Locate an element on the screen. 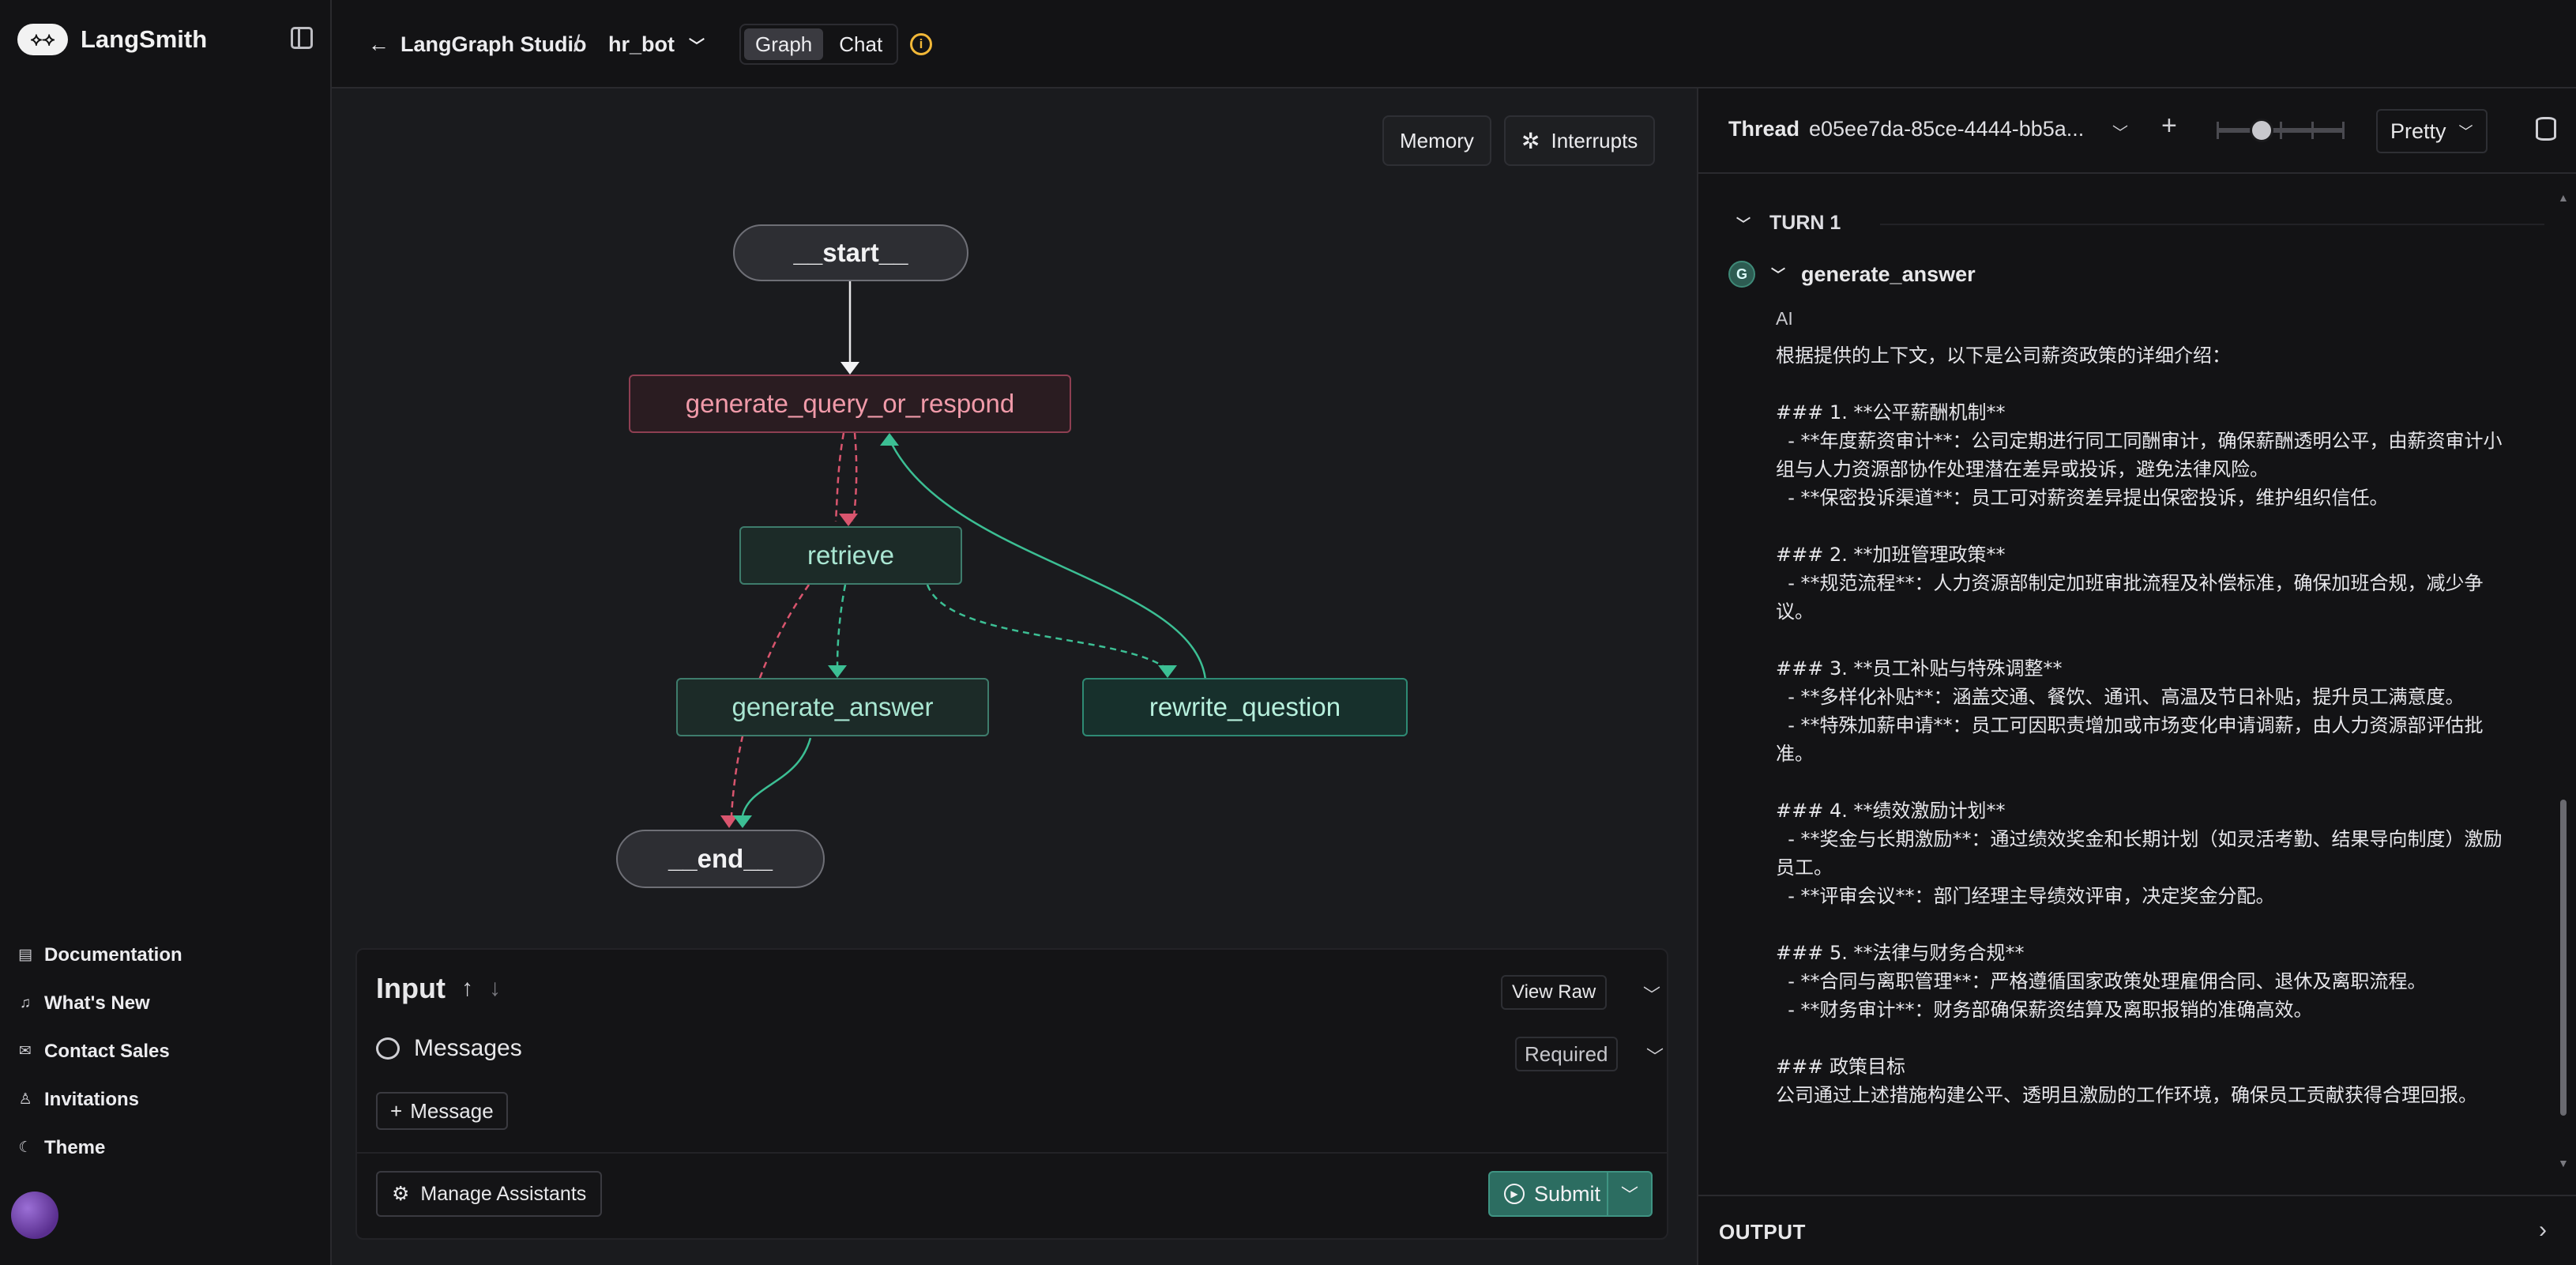 Image resolution: width=2576 pixels, height=1265 pixels. submit-label: Submit is located at coordinates (1567, 1193).